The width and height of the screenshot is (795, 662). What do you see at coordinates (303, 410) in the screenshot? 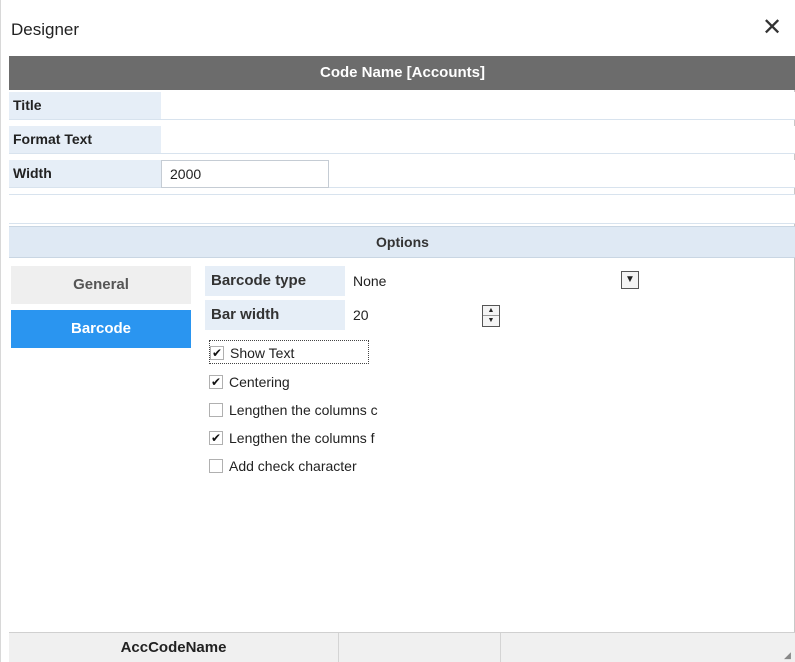
I see `checkbox-label: Lengthen the columns c` at bounding box center [303, 410].